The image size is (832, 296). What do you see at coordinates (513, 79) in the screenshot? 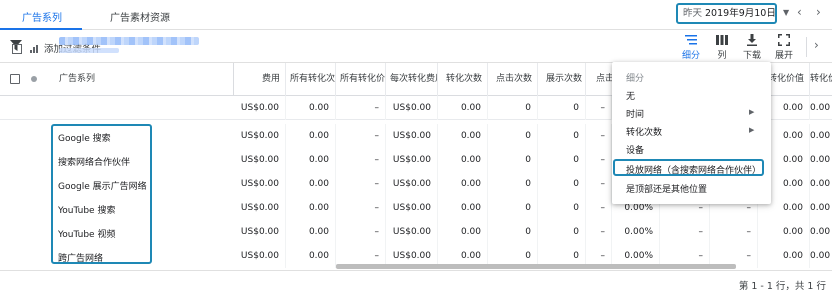
I see `header-clicks: 点击次数` at bounding box center [513, 79].